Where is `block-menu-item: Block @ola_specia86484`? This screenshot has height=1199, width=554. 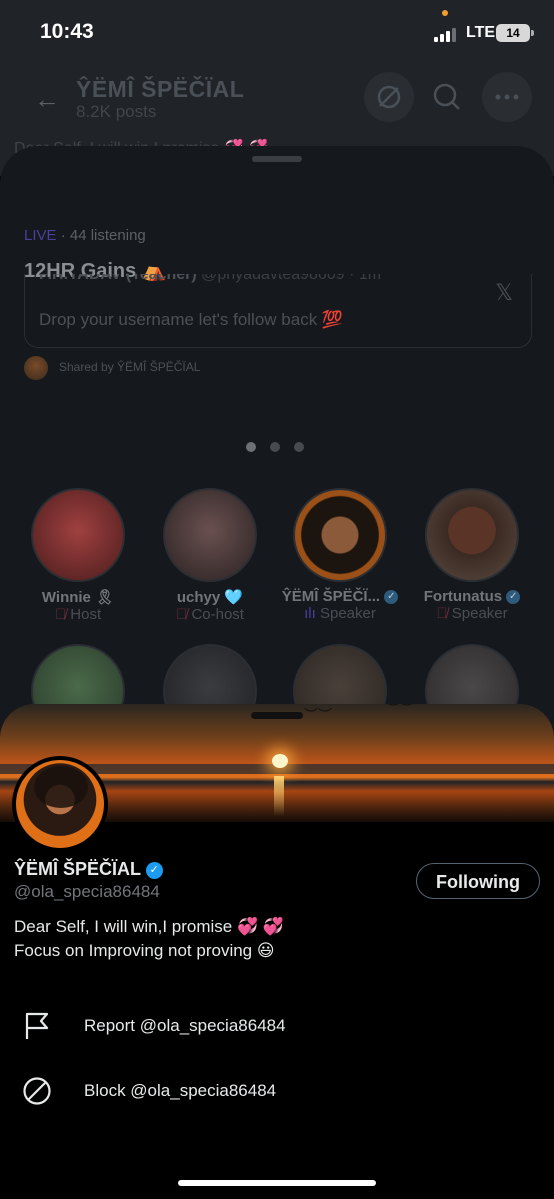 block-menu-item: Block @ola_specia86484 is located at coordinates (277, 1092).